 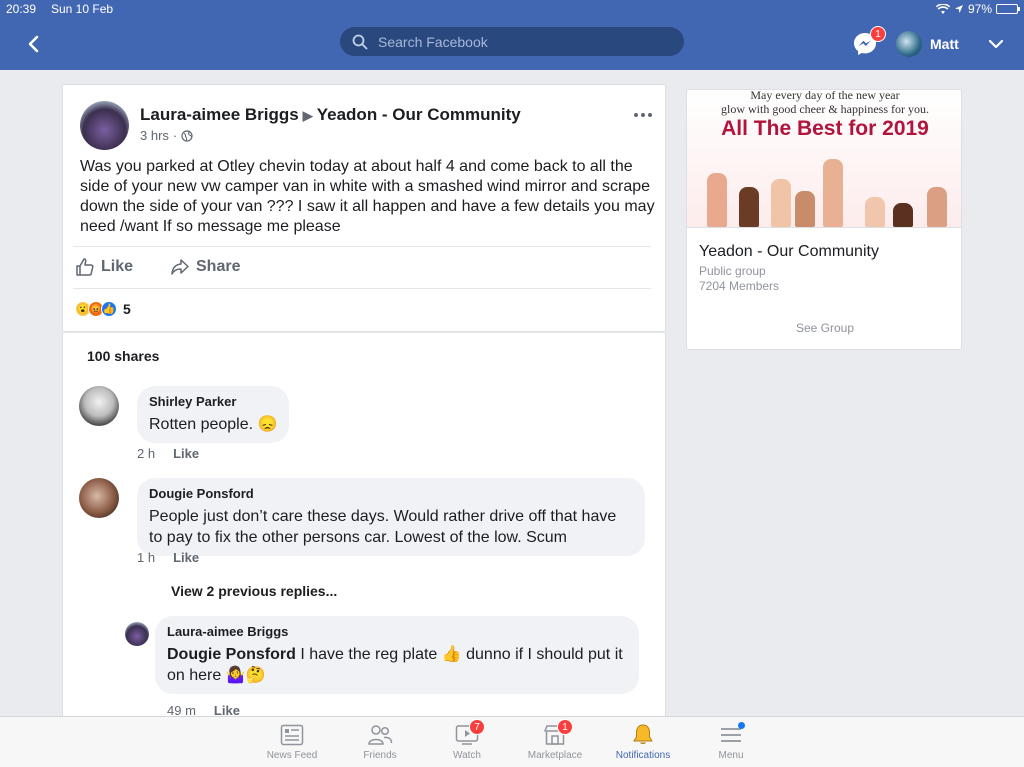 What do you see at coordinates (643, 735) in the screenshot?
I see `bell-icon` at bounding box center [643, 735].